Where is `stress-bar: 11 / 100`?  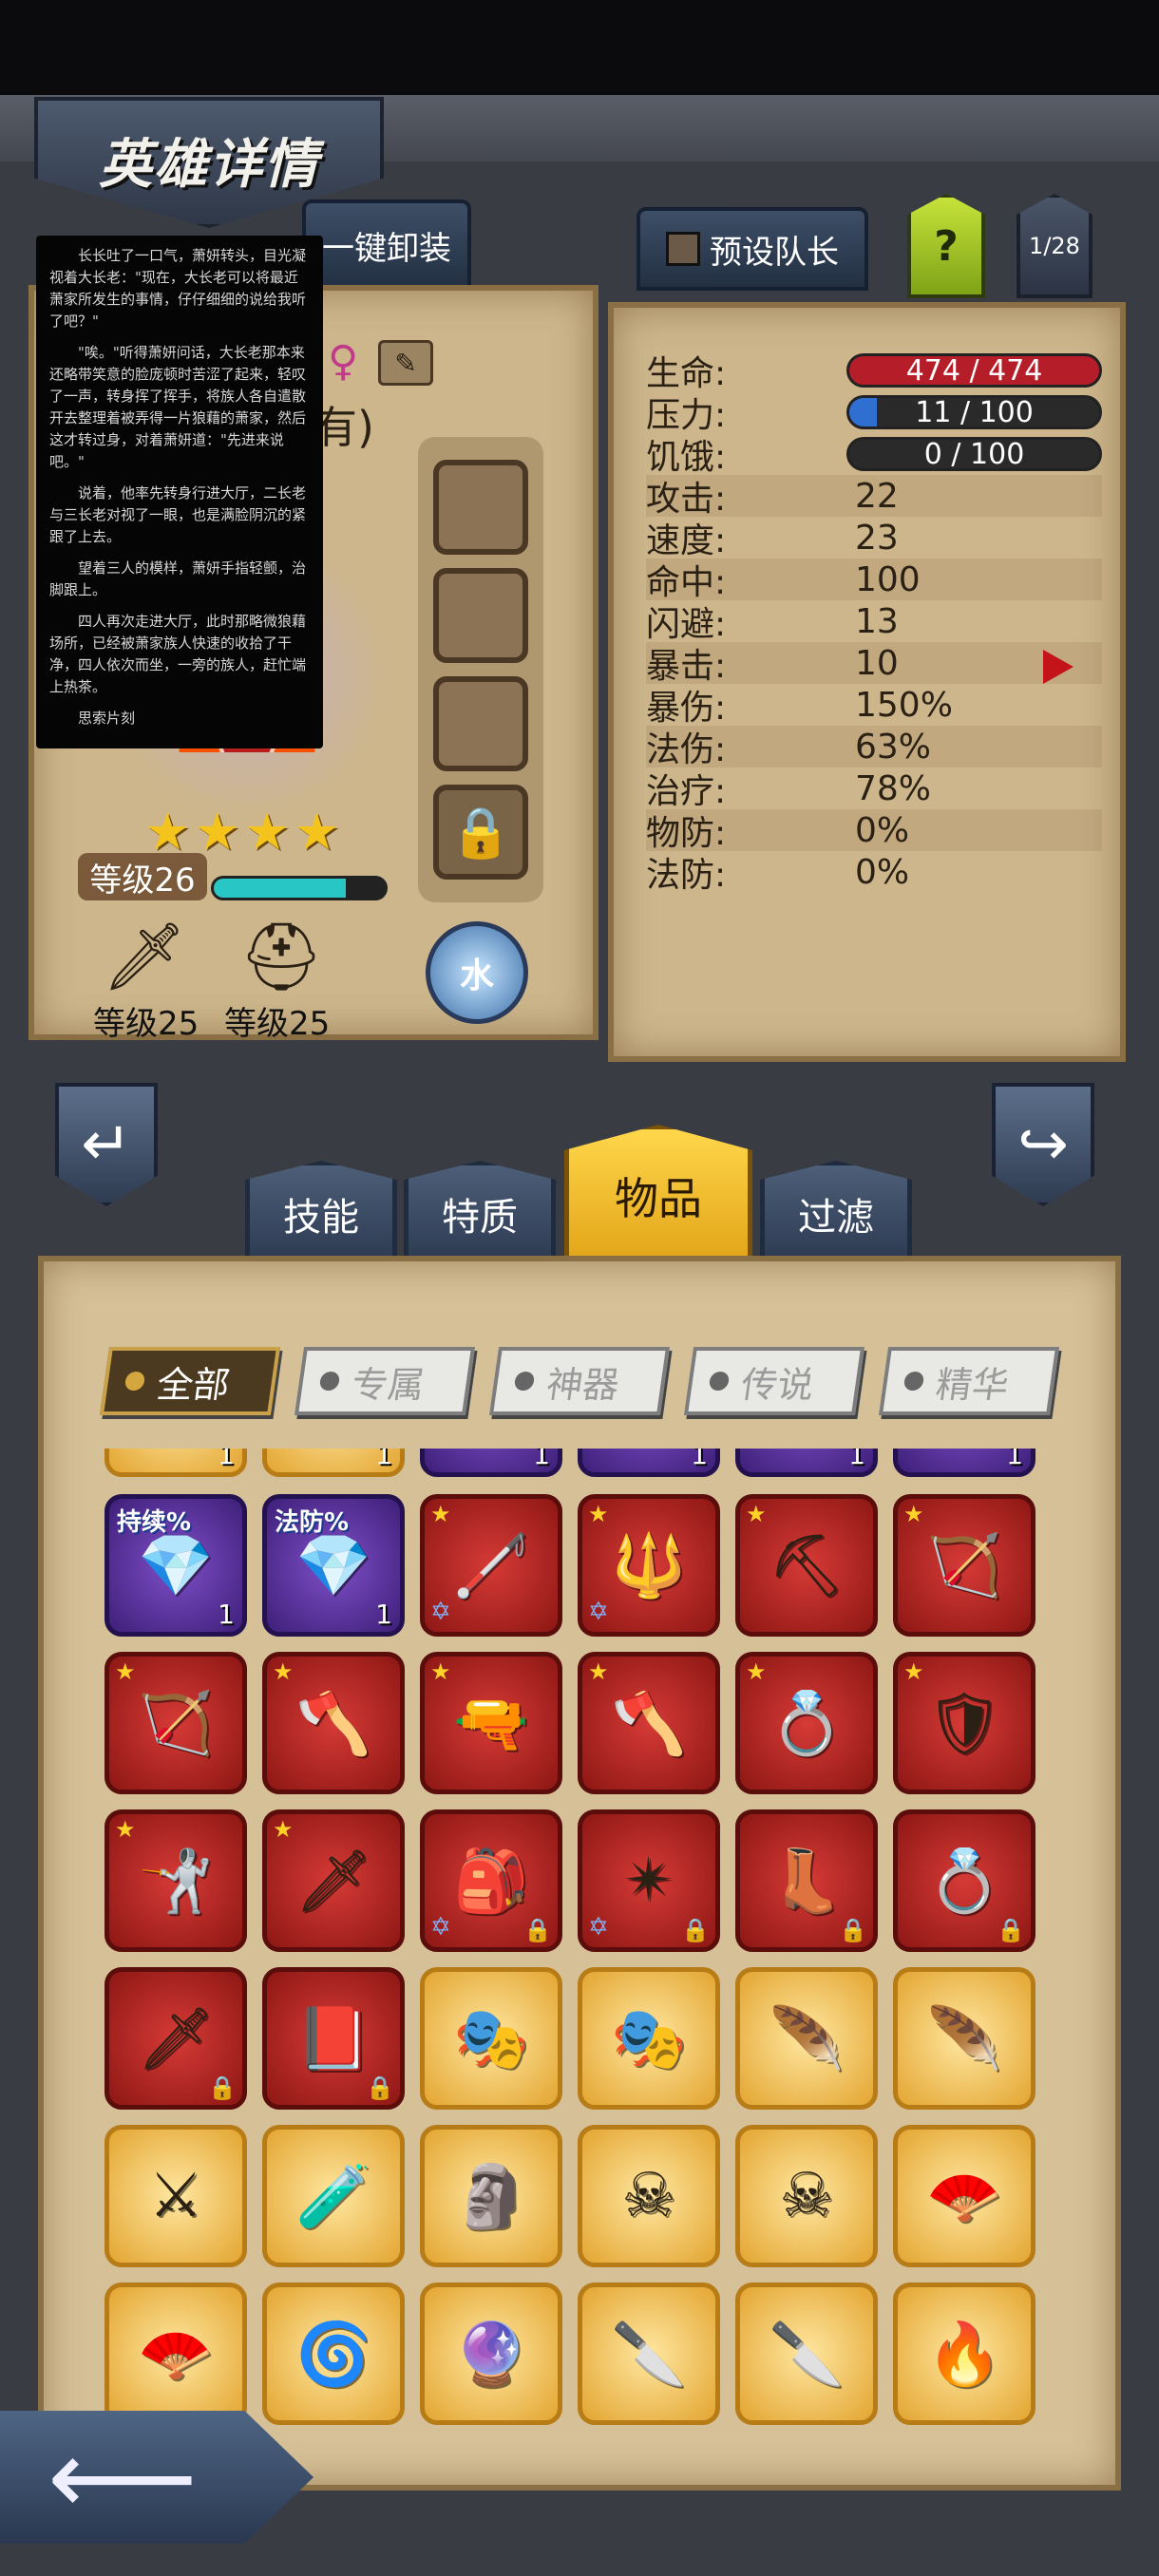 stress-bar: 11 / 100 is located at coordinates (974, 412).